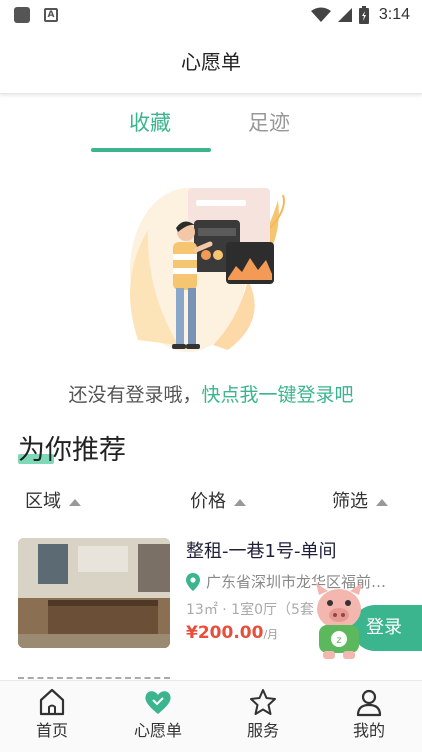 This screenshot has height=752, width=422. Describe the element at coordinates (157, 730) in the screenshot. I see `tabbar-label-wishlist: 心愿单` at that location.